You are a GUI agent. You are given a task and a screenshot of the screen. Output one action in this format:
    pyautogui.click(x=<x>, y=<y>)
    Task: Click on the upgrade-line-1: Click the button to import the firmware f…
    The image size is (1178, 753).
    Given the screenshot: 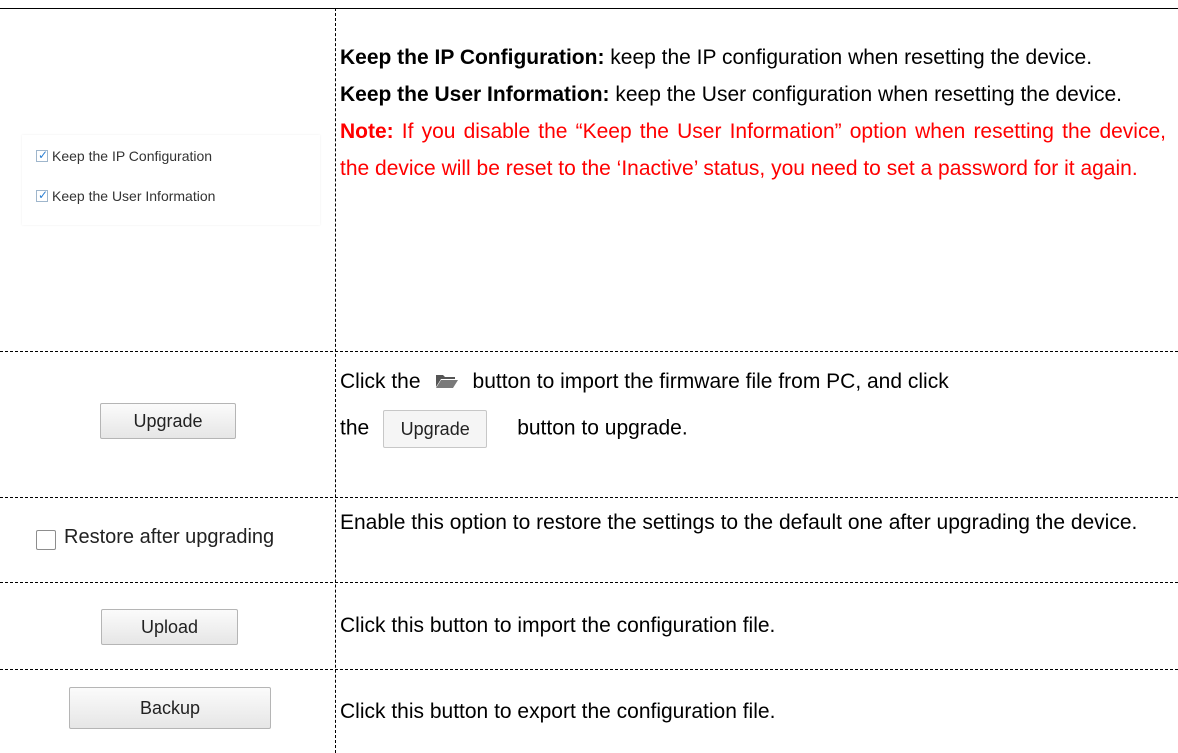 What is the action you would take?
    pyautogui.click(x=644, y=381)
    